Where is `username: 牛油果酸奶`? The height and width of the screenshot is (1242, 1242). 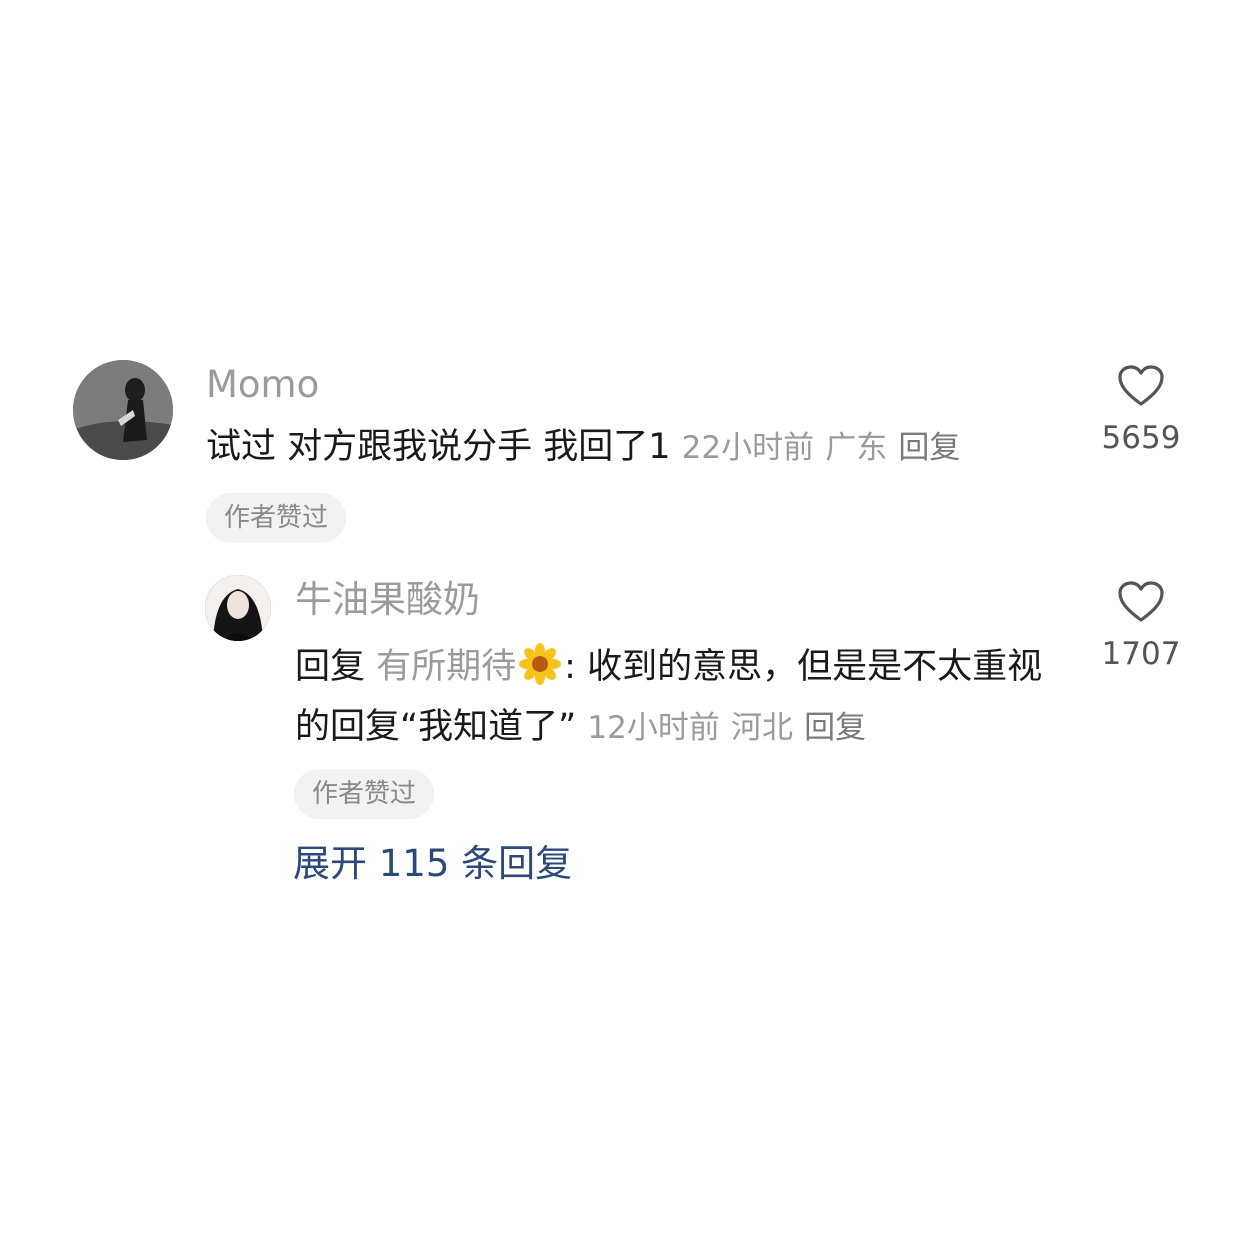
username: 牛油果酸奶 is located at coordinates (387, 600).